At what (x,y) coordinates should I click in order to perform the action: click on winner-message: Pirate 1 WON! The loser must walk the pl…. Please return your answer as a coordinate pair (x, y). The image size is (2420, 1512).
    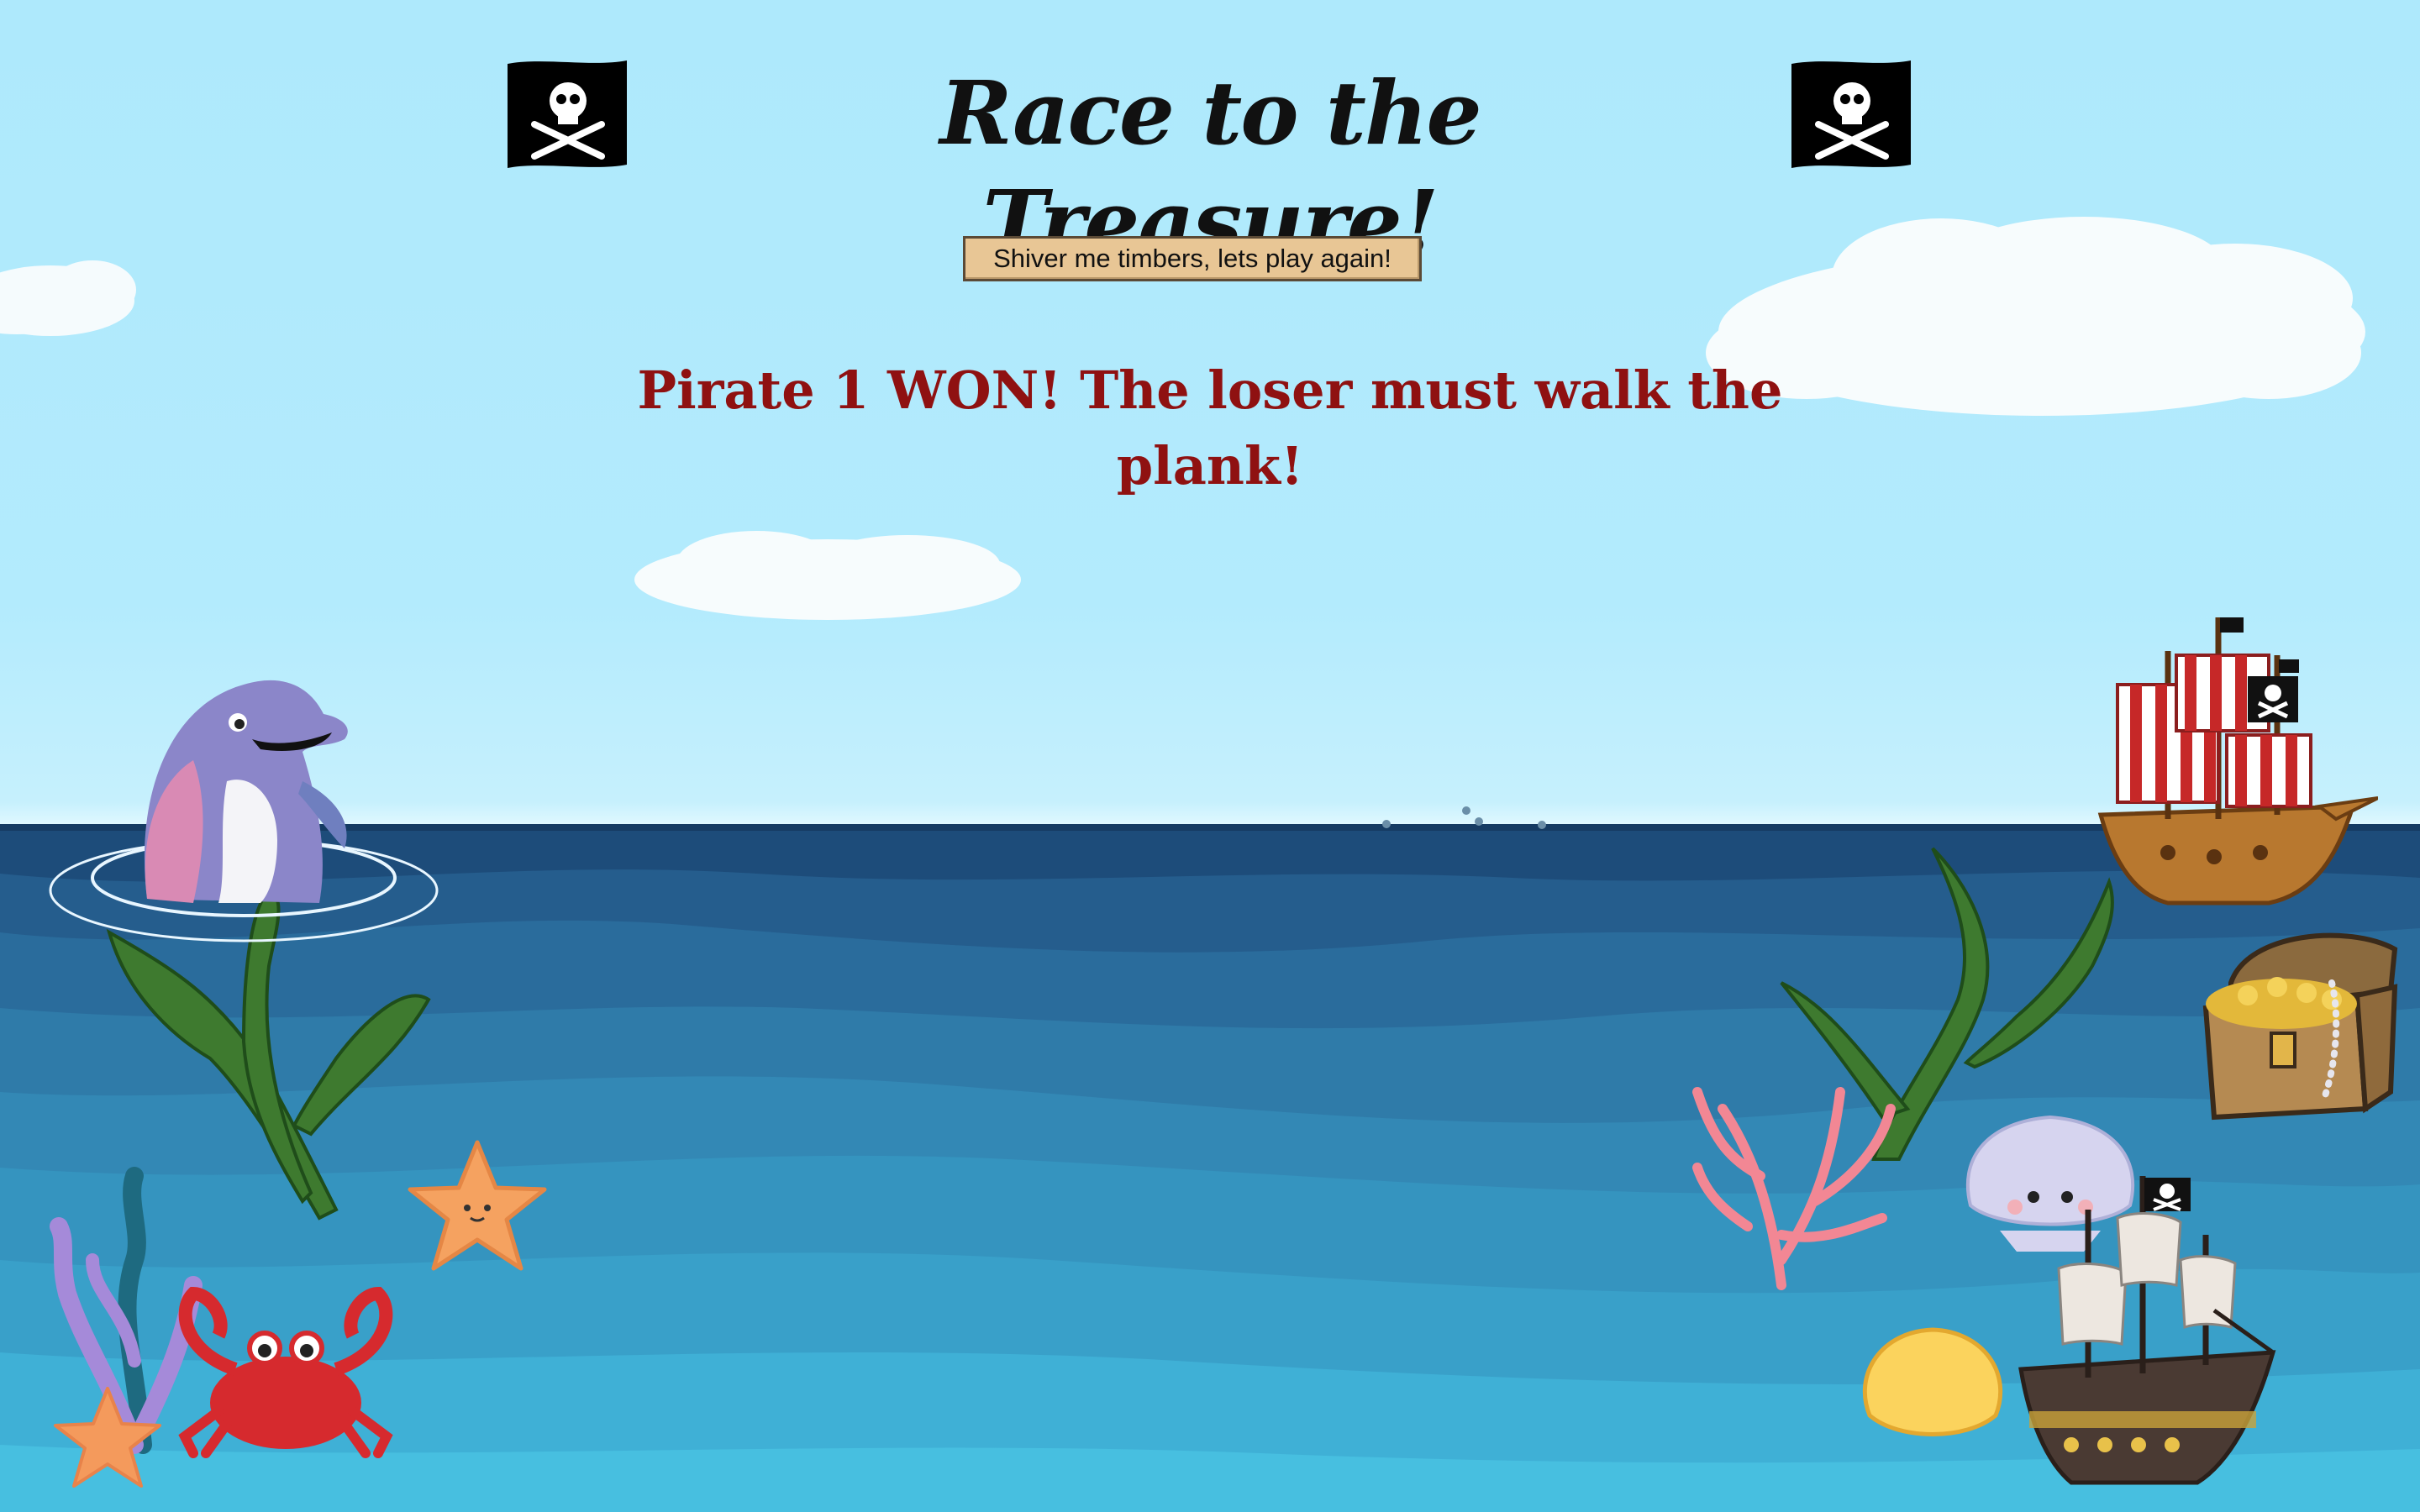
    Looking at the image, I should click on (1210, 428).